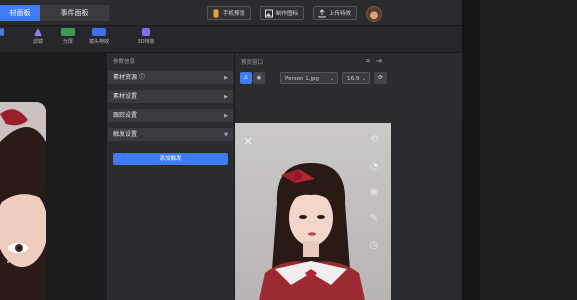 This screenshot has width=577, height=300. What do you see at coordinates (125, 134) in the screenshot?
I see `params-row-label: 触发设置` at bounding box center [125, 134].